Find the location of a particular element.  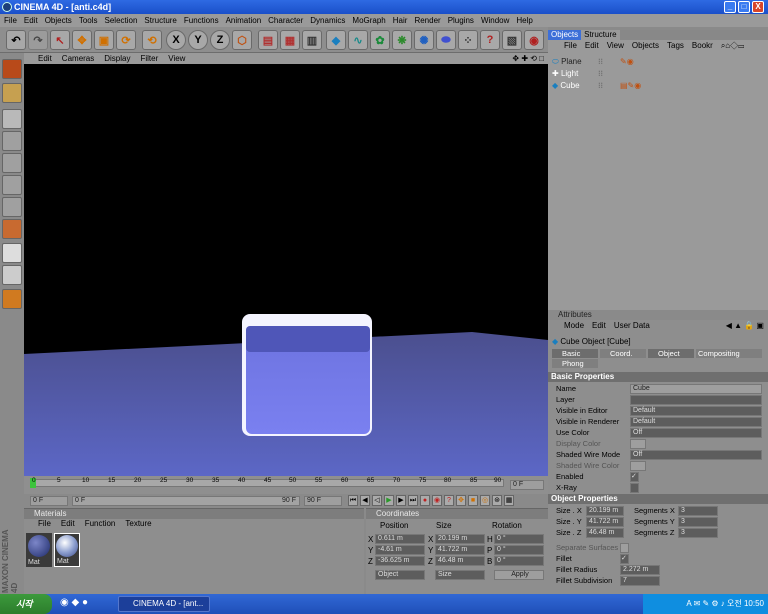

name-field: Cube is located at coordinates (696, 389).